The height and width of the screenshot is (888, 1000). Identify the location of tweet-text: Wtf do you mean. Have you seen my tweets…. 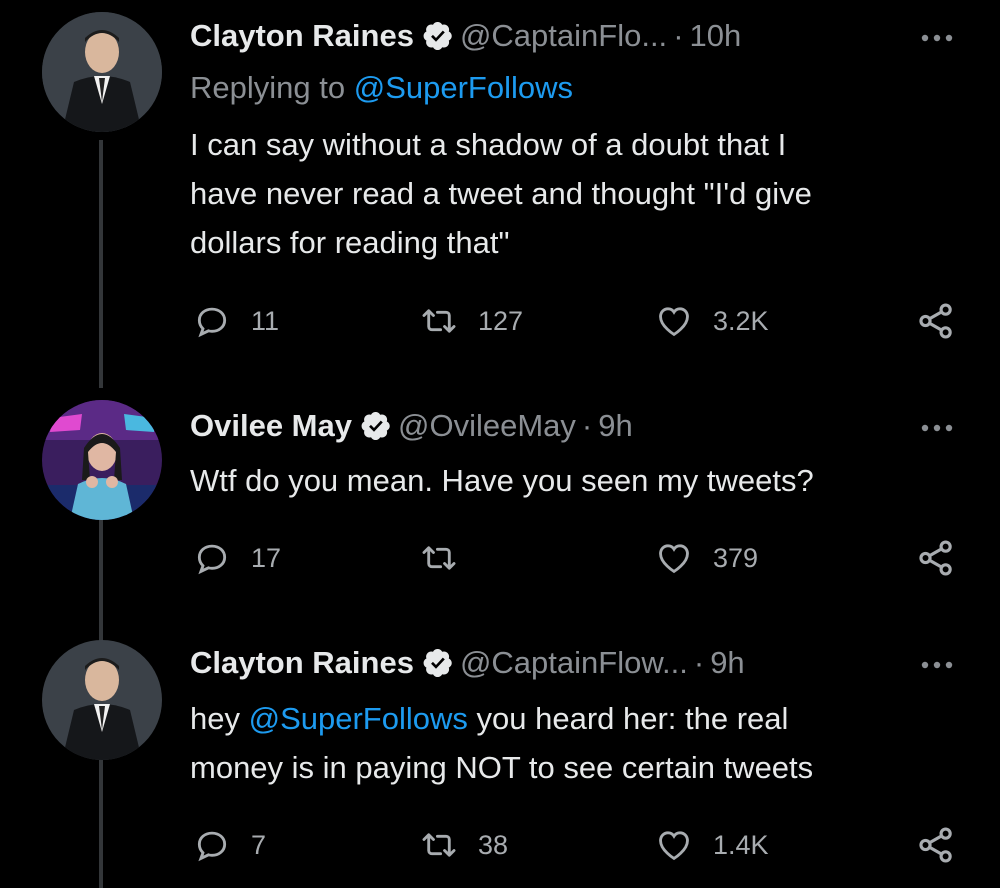
(575, 480).